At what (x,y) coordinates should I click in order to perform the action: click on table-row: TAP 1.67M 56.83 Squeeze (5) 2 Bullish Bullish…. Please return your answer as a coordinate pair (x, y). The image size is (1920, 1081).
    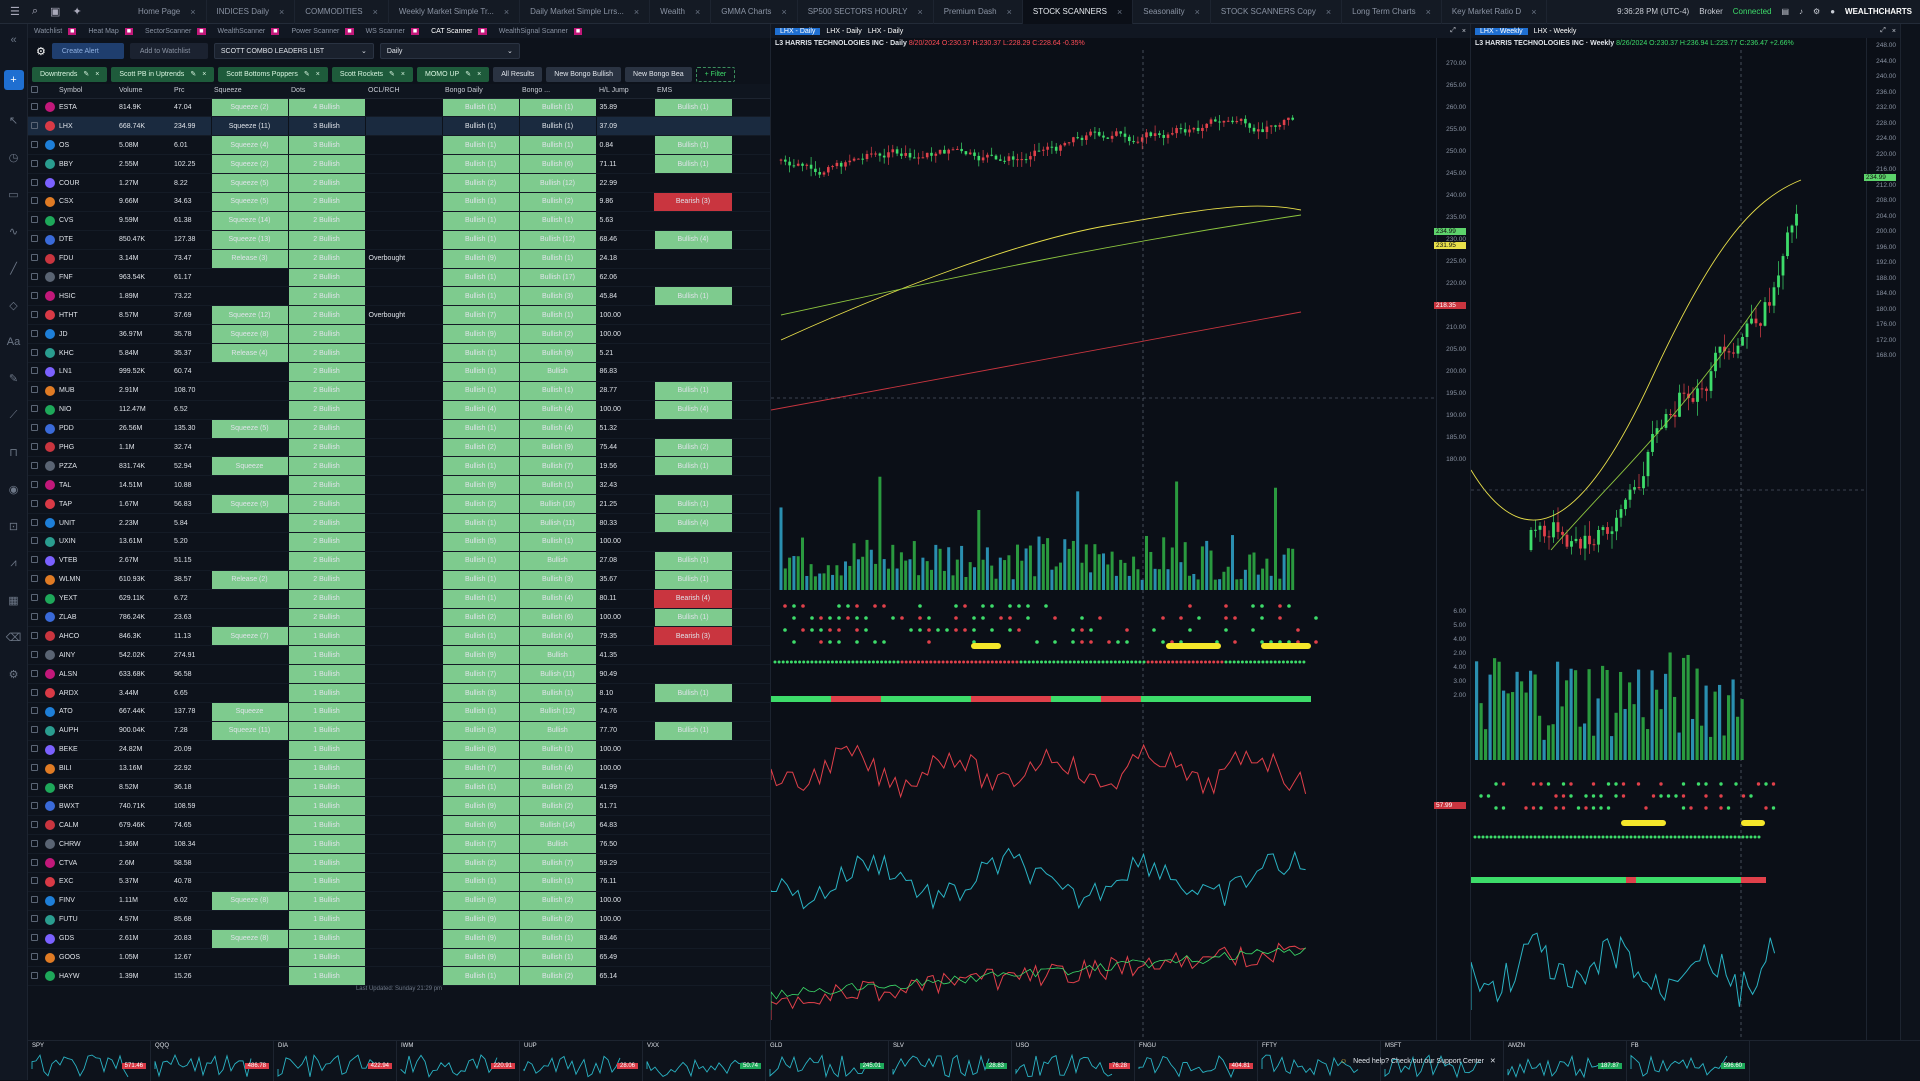
    Looking at the image, I should click on (399, 504).